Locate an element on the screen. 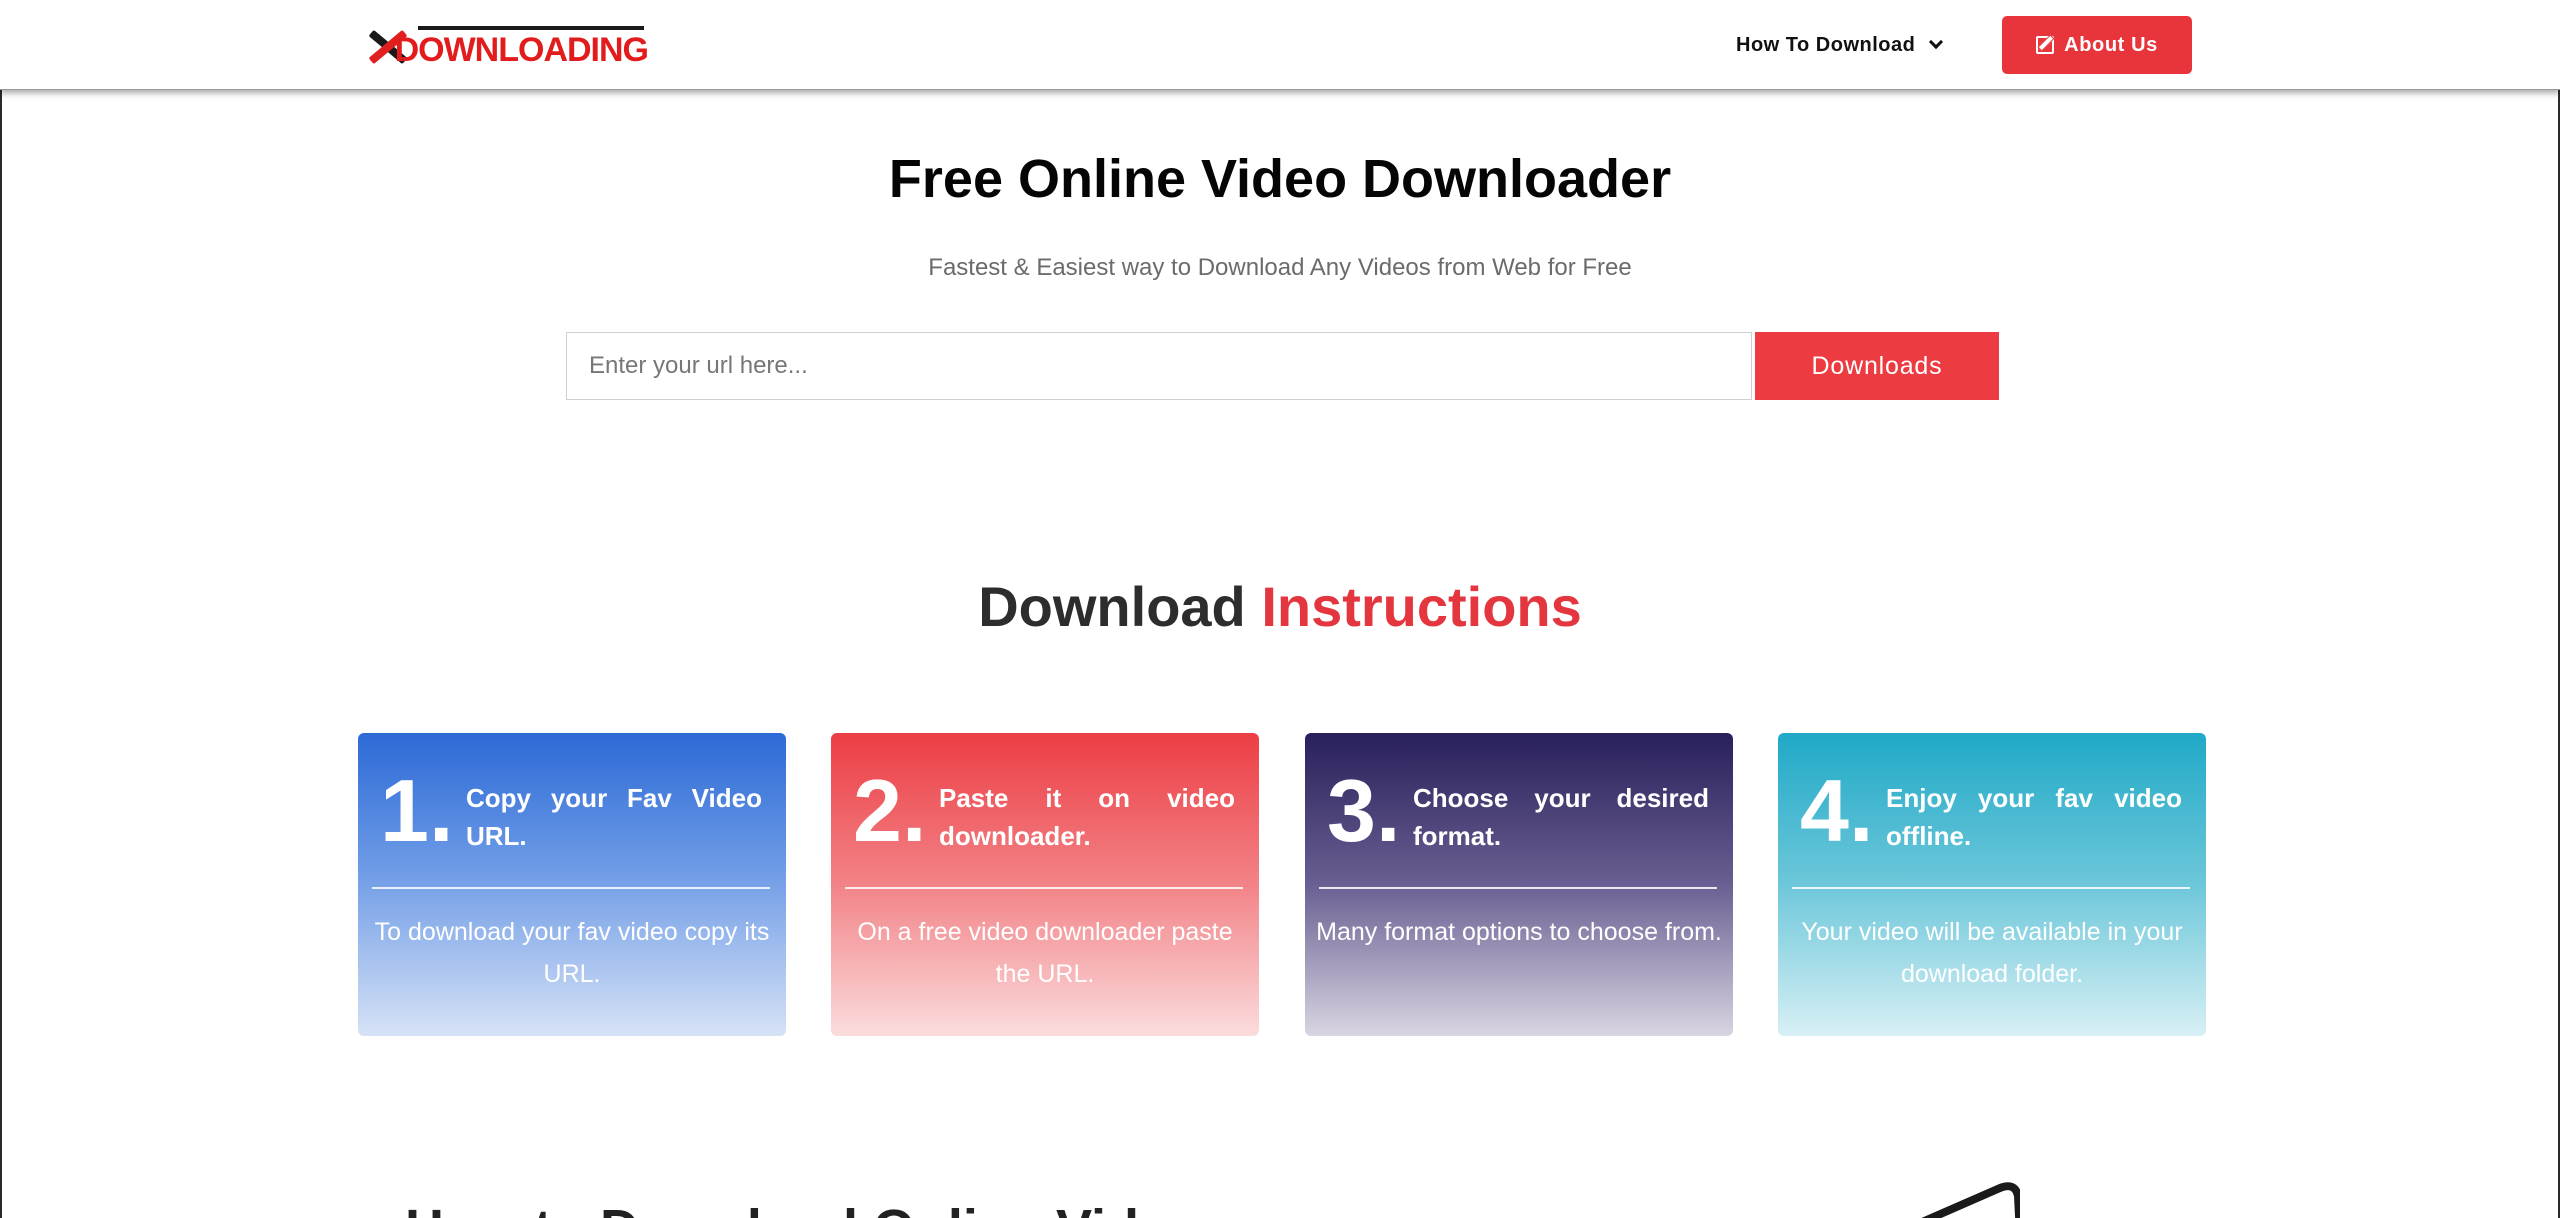 The height and width of the screenshot is (1218, 2560). nav-how-to-download-label: How To Download is located at coordinates (1826, 44).